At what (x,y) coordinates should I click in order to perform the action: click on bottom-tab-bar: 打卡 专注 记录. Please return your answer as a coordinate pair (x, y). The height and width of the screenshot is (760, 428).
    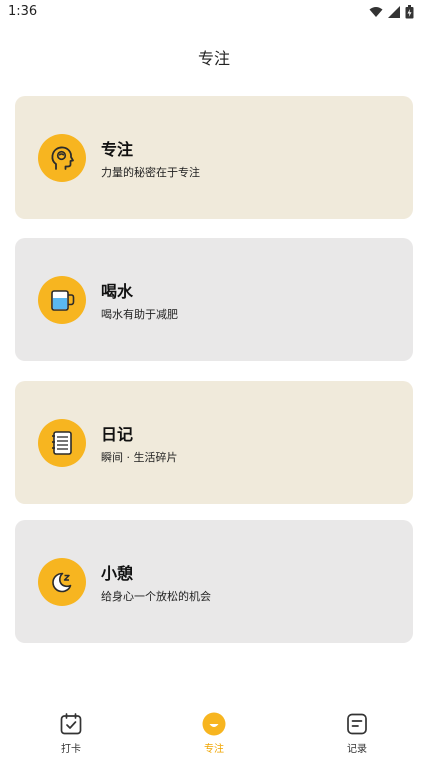
    Looking at the image, I should click on (214, 730).